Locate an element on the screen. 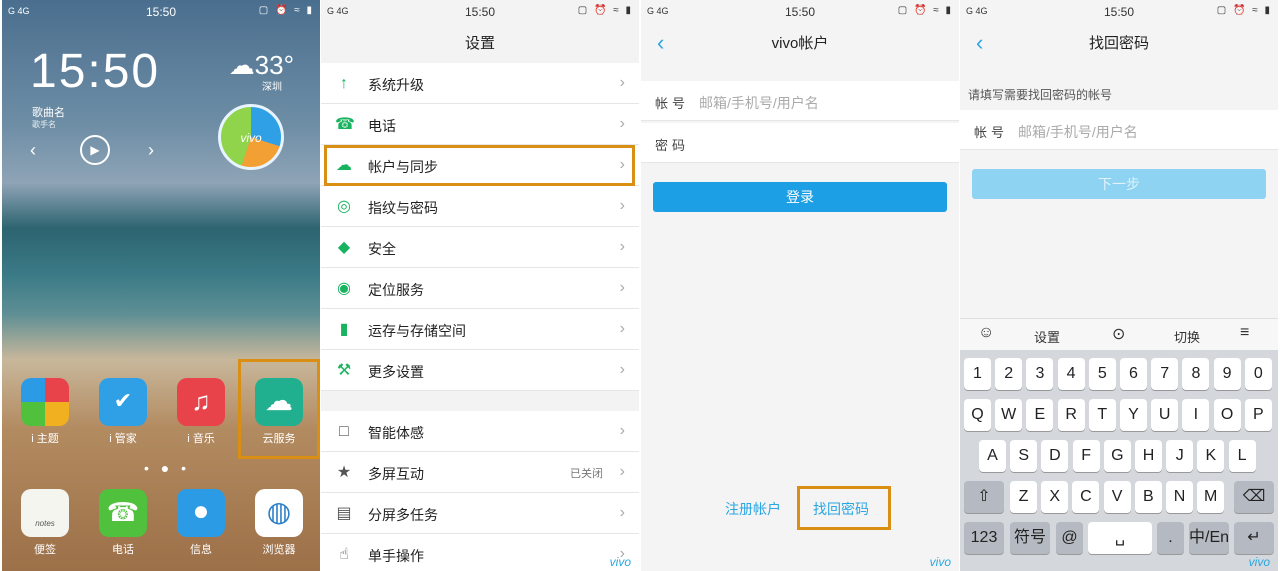 The image size is (1280, 571). page-title: vivo帐户 is located at coordinates (800, 43).